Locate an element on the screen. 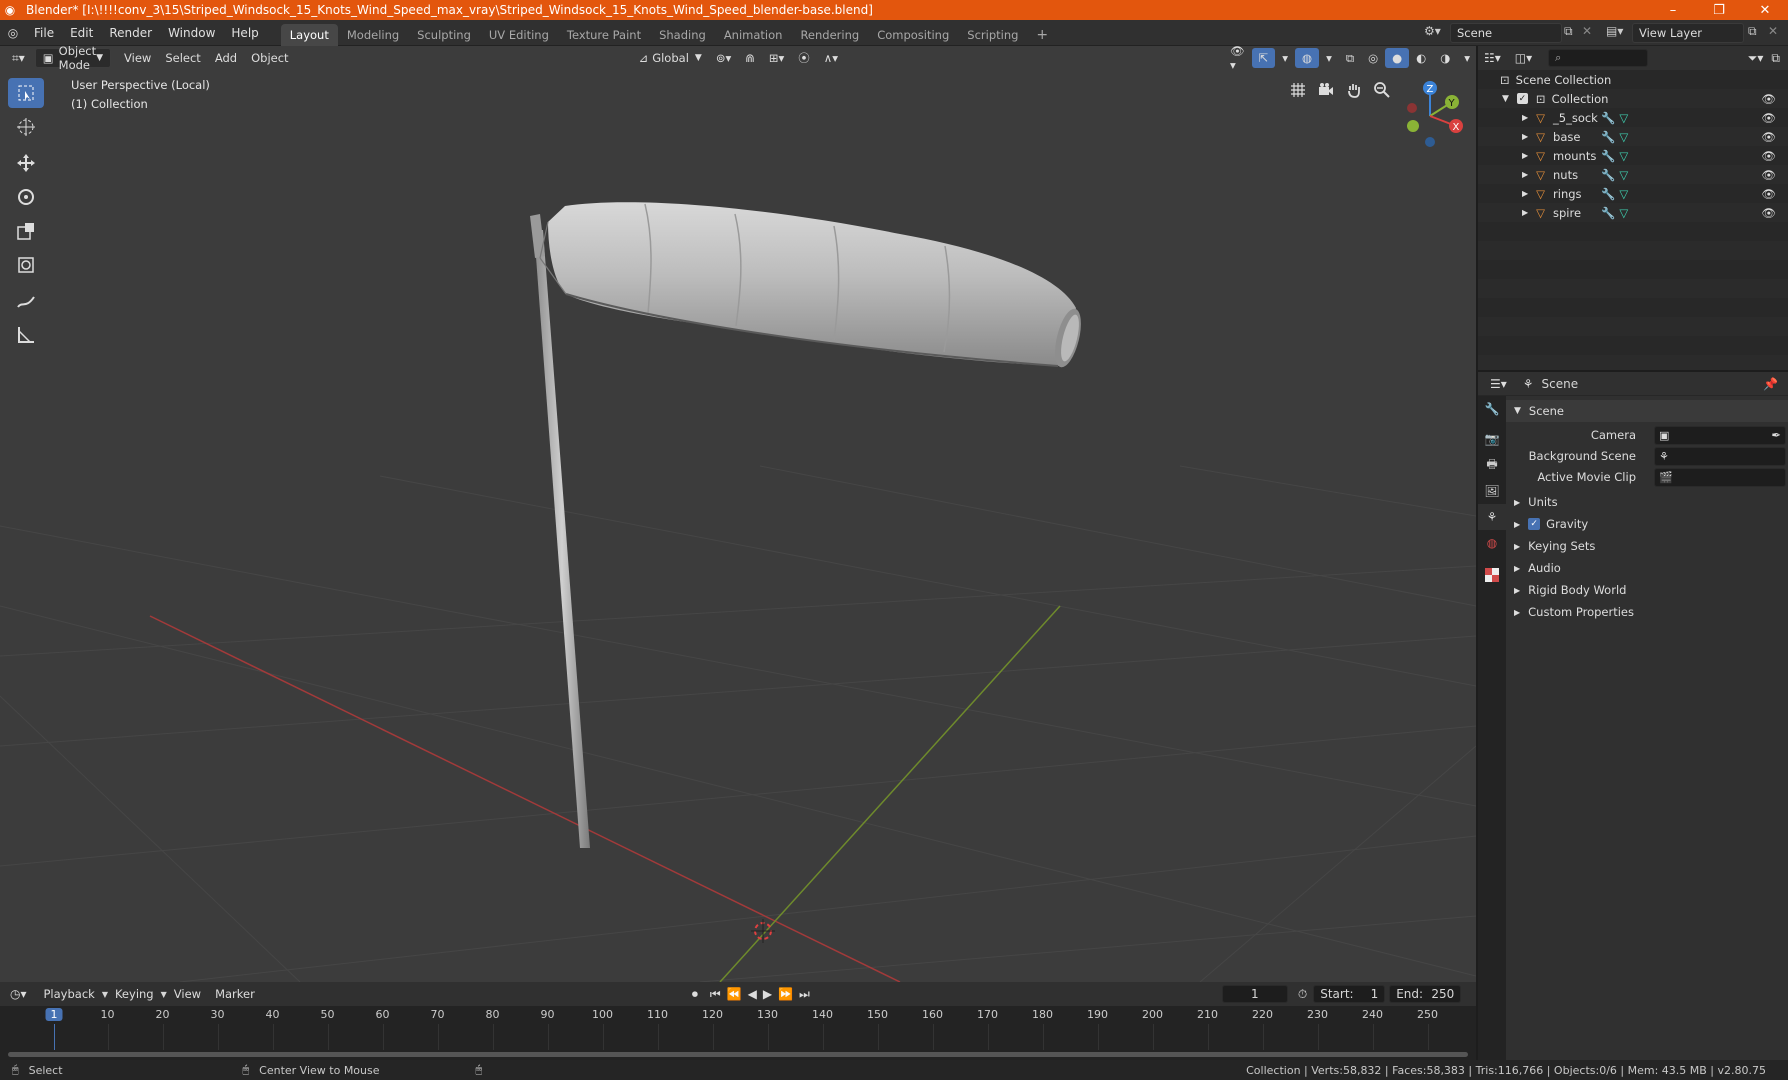 The height and width of the screenshot is (1080, 1788). jump-end-button: ⏭ is located at coordinates (804, 994).